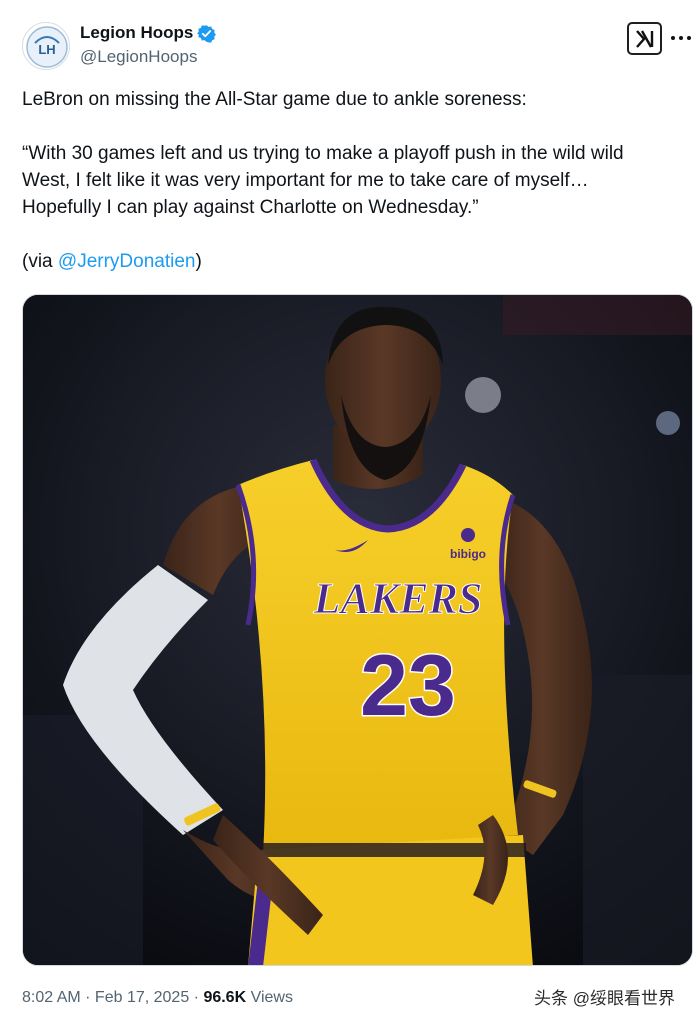  Describe the element at coordinates (142, 997) in the screenshot. I see `tweet-date: Feb 17, 2025` at that location.